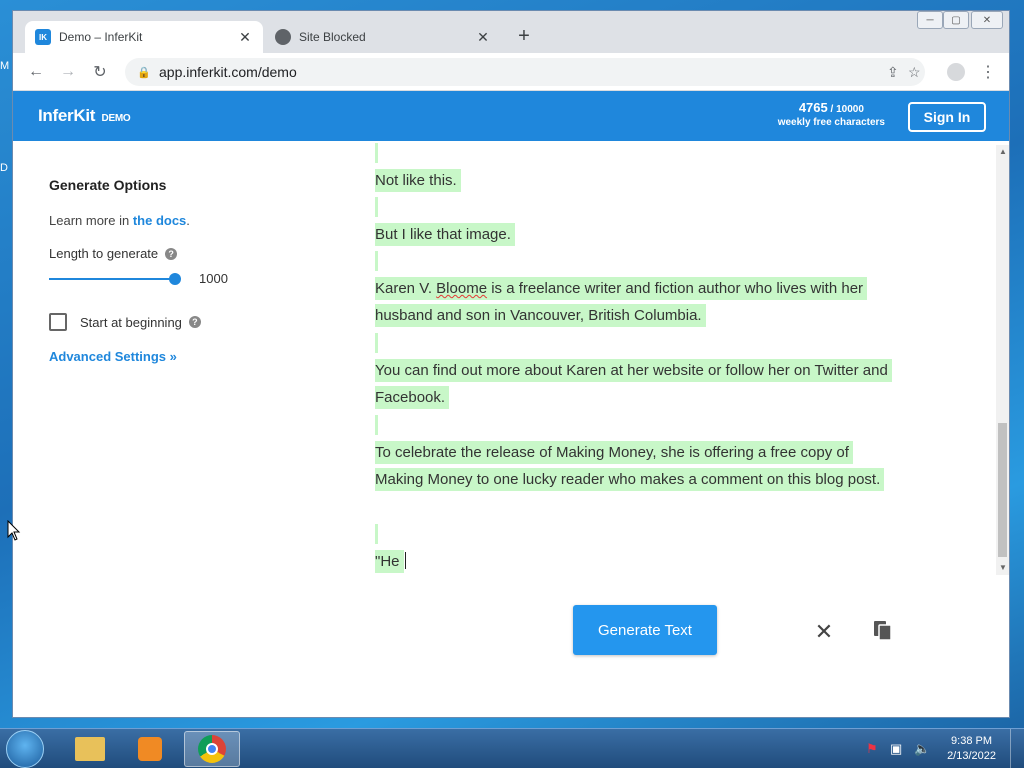 The height and width of the screenshot is (768, 1024). I want to click on chrome-taskbar-icon, so click(212, 749).